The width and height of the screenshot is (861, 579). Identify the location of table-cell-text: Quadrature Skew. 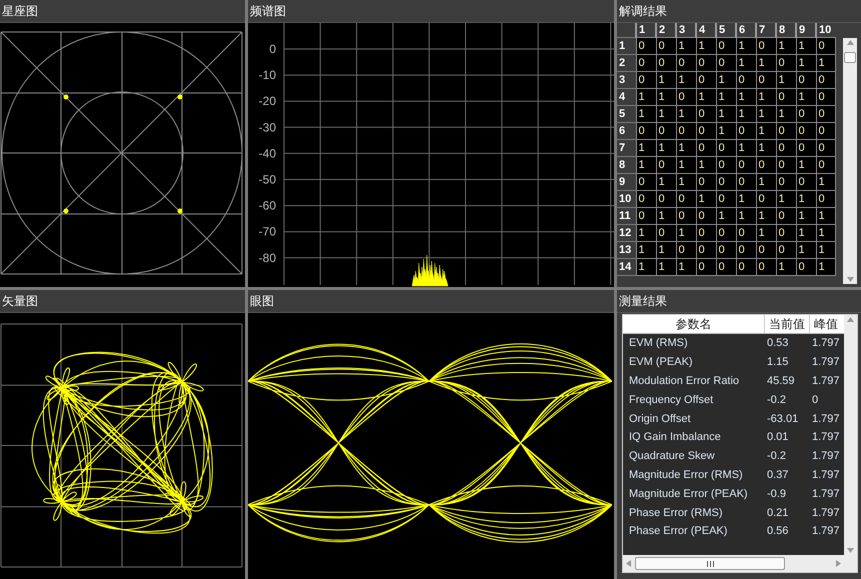
(672, 456).